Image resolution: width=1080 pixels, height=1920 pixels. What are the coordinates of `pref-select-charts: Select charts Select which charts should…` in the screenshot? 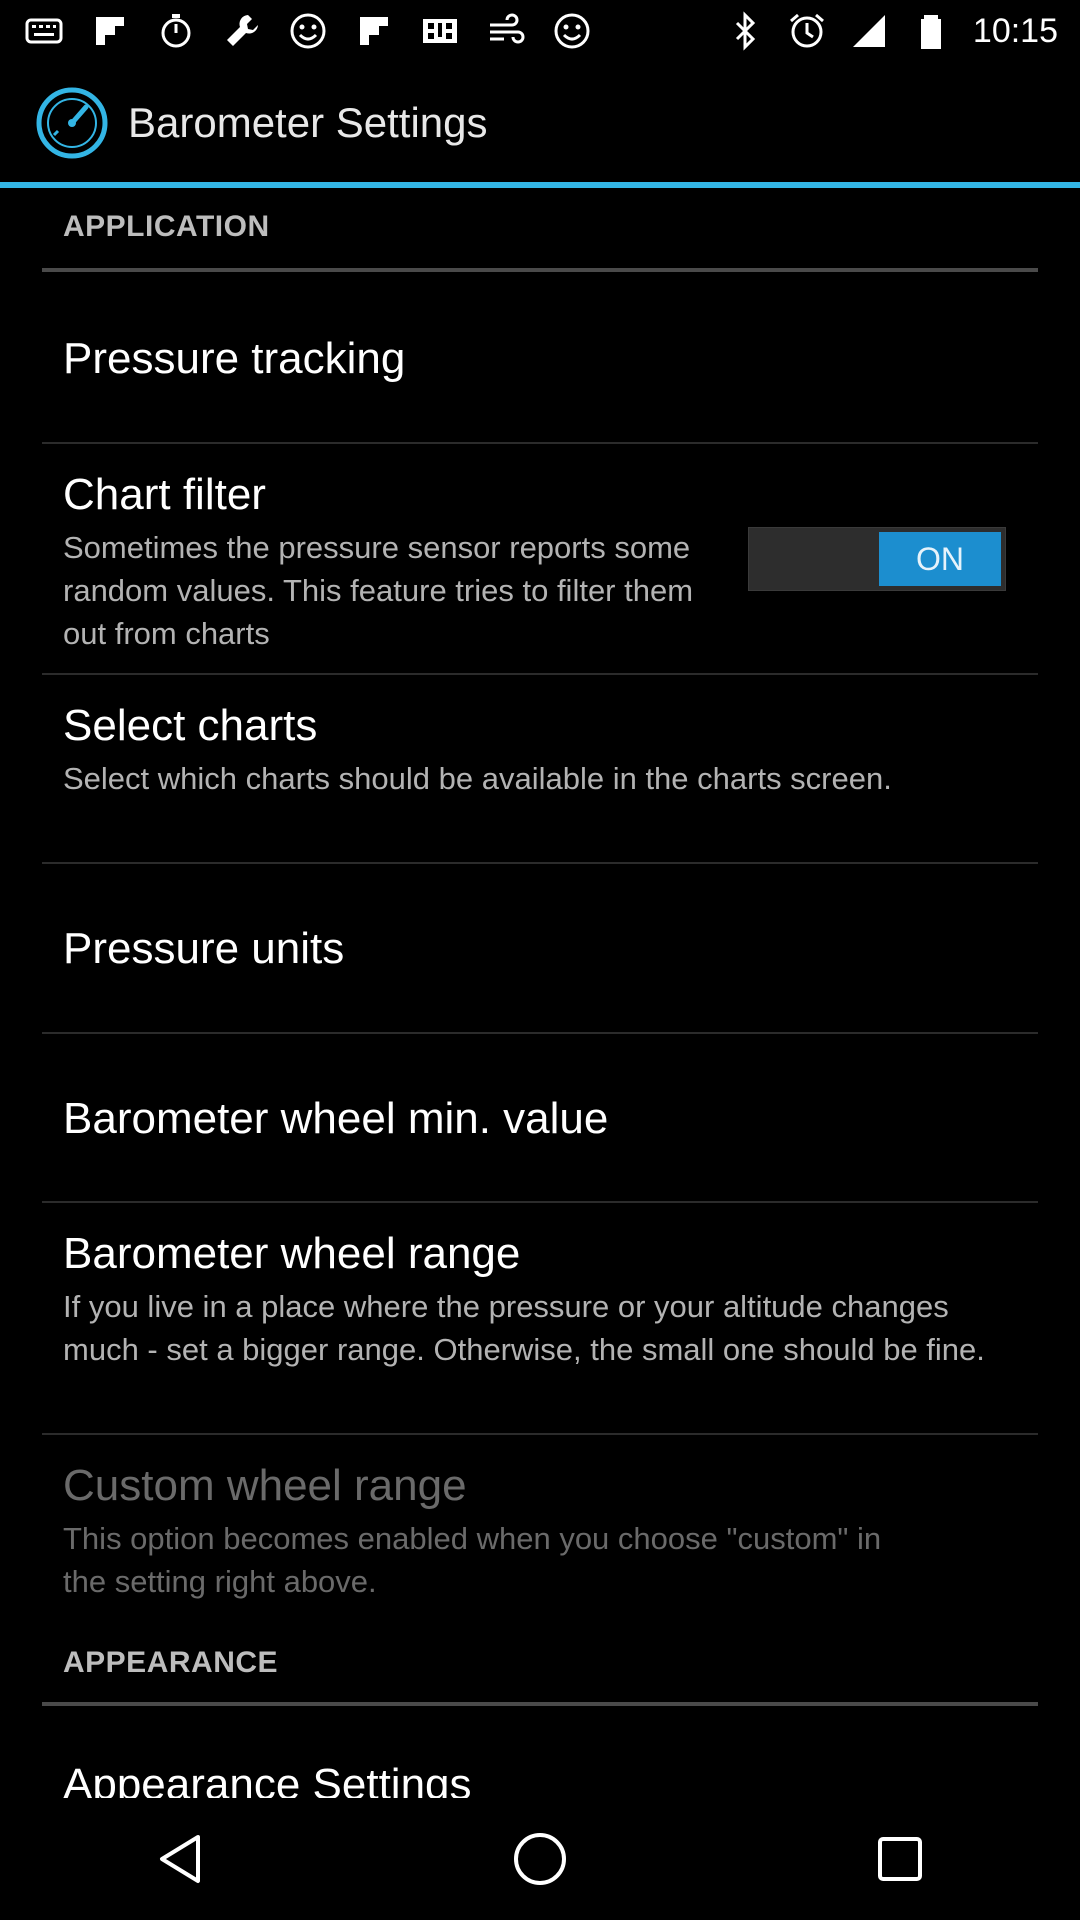 It's located at (540, 769).